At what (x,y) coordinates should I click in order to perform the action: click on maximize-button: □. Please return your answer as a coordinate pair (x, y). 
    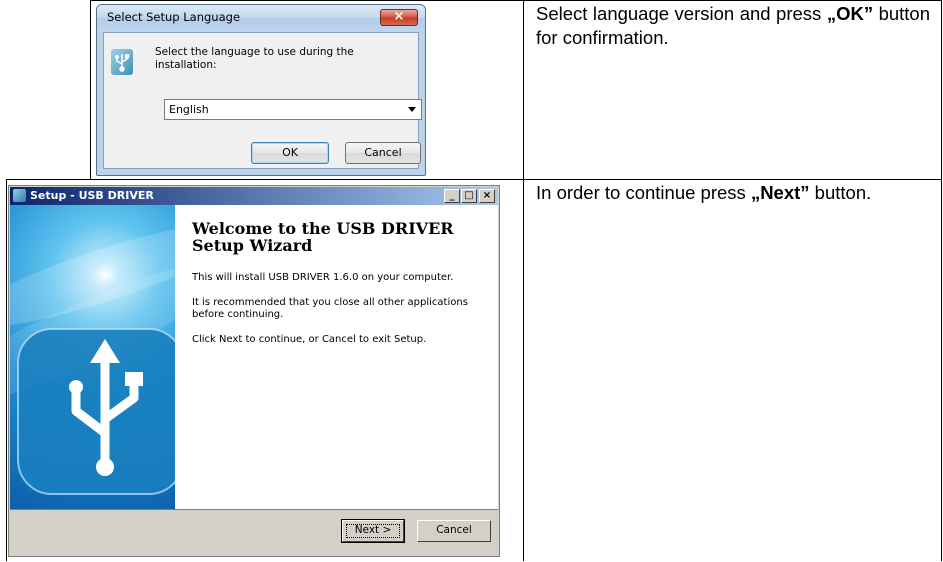
    Looking at the image, I should click on (469, 196).